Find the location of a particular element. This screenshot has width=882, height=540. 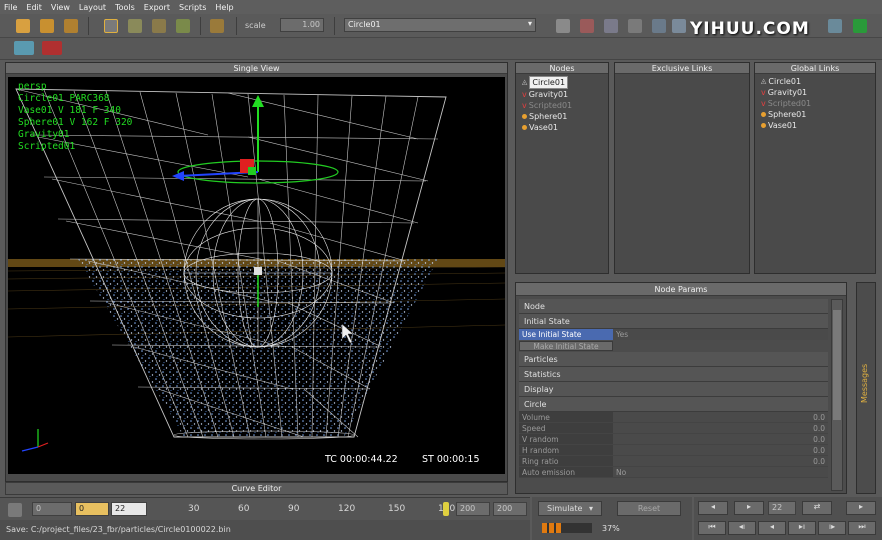

curve-editor-bar: Curve Editor is located at coordinates (256, 488).